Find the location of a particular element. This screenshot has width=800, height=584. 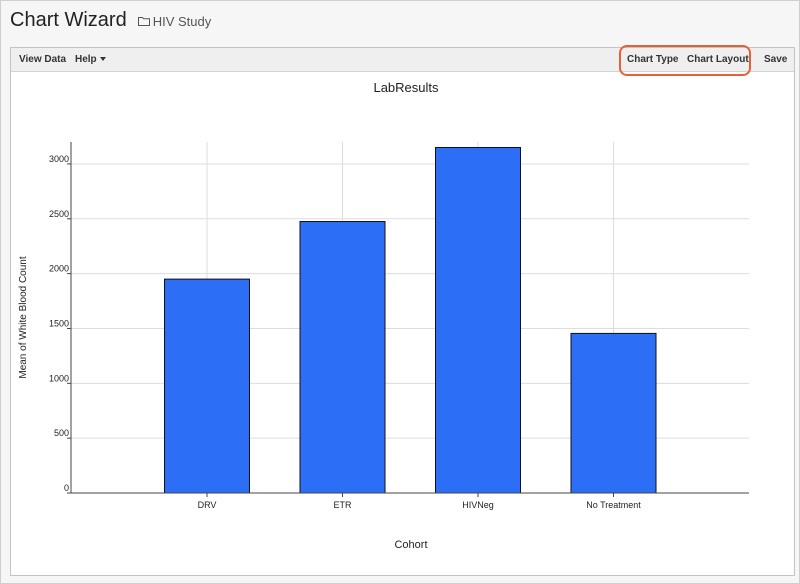

chart-type-button: Chart Type is located at coordinates (653, 59).